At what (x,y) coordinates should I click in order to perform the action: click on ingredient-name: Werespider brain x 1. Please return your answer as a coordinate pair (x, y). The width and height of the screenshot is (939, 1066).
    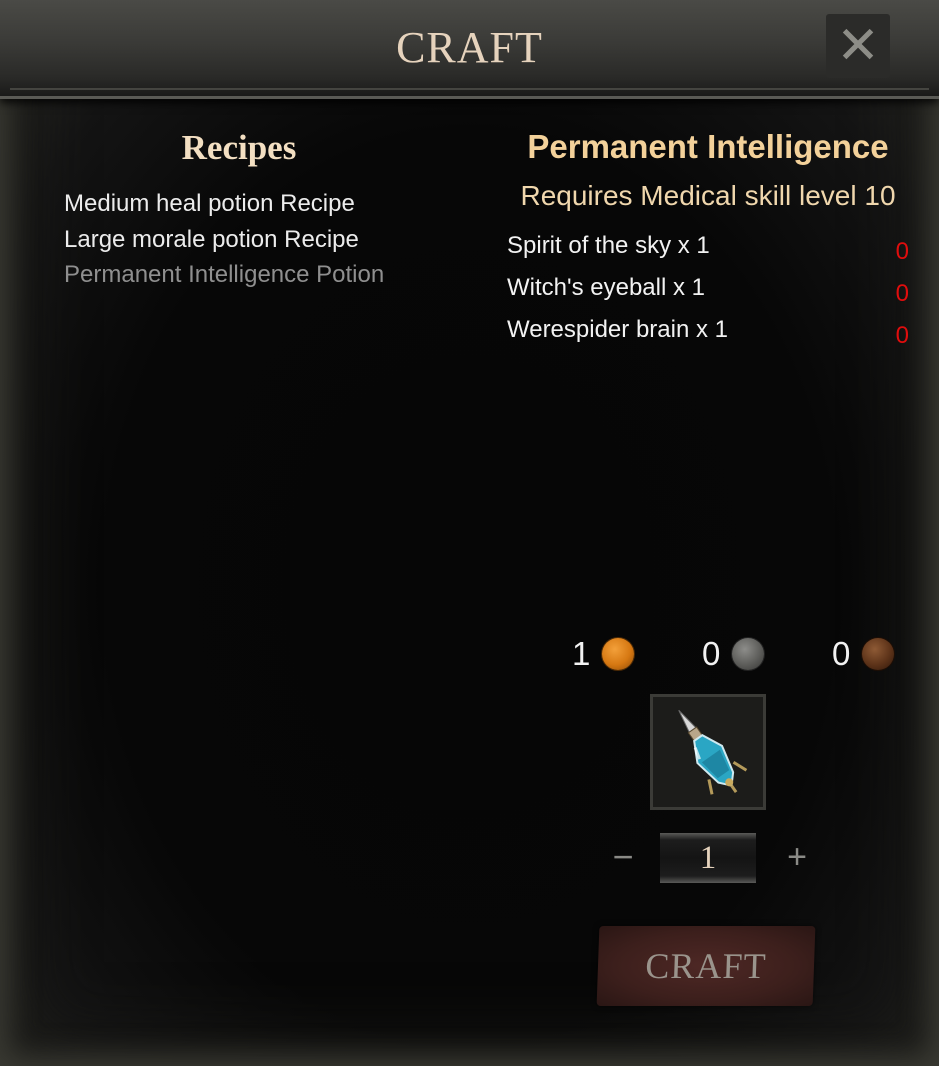
    Looking at the image, I should click on (617, 329).